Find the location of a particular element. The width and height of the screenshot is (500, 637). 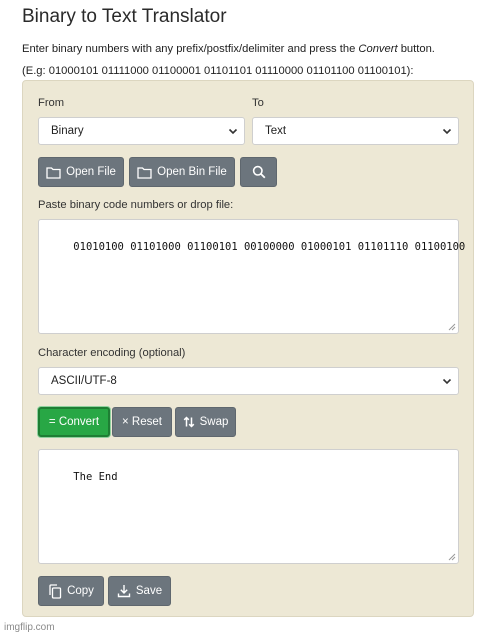

search-button is located at coordinates (258, 172).